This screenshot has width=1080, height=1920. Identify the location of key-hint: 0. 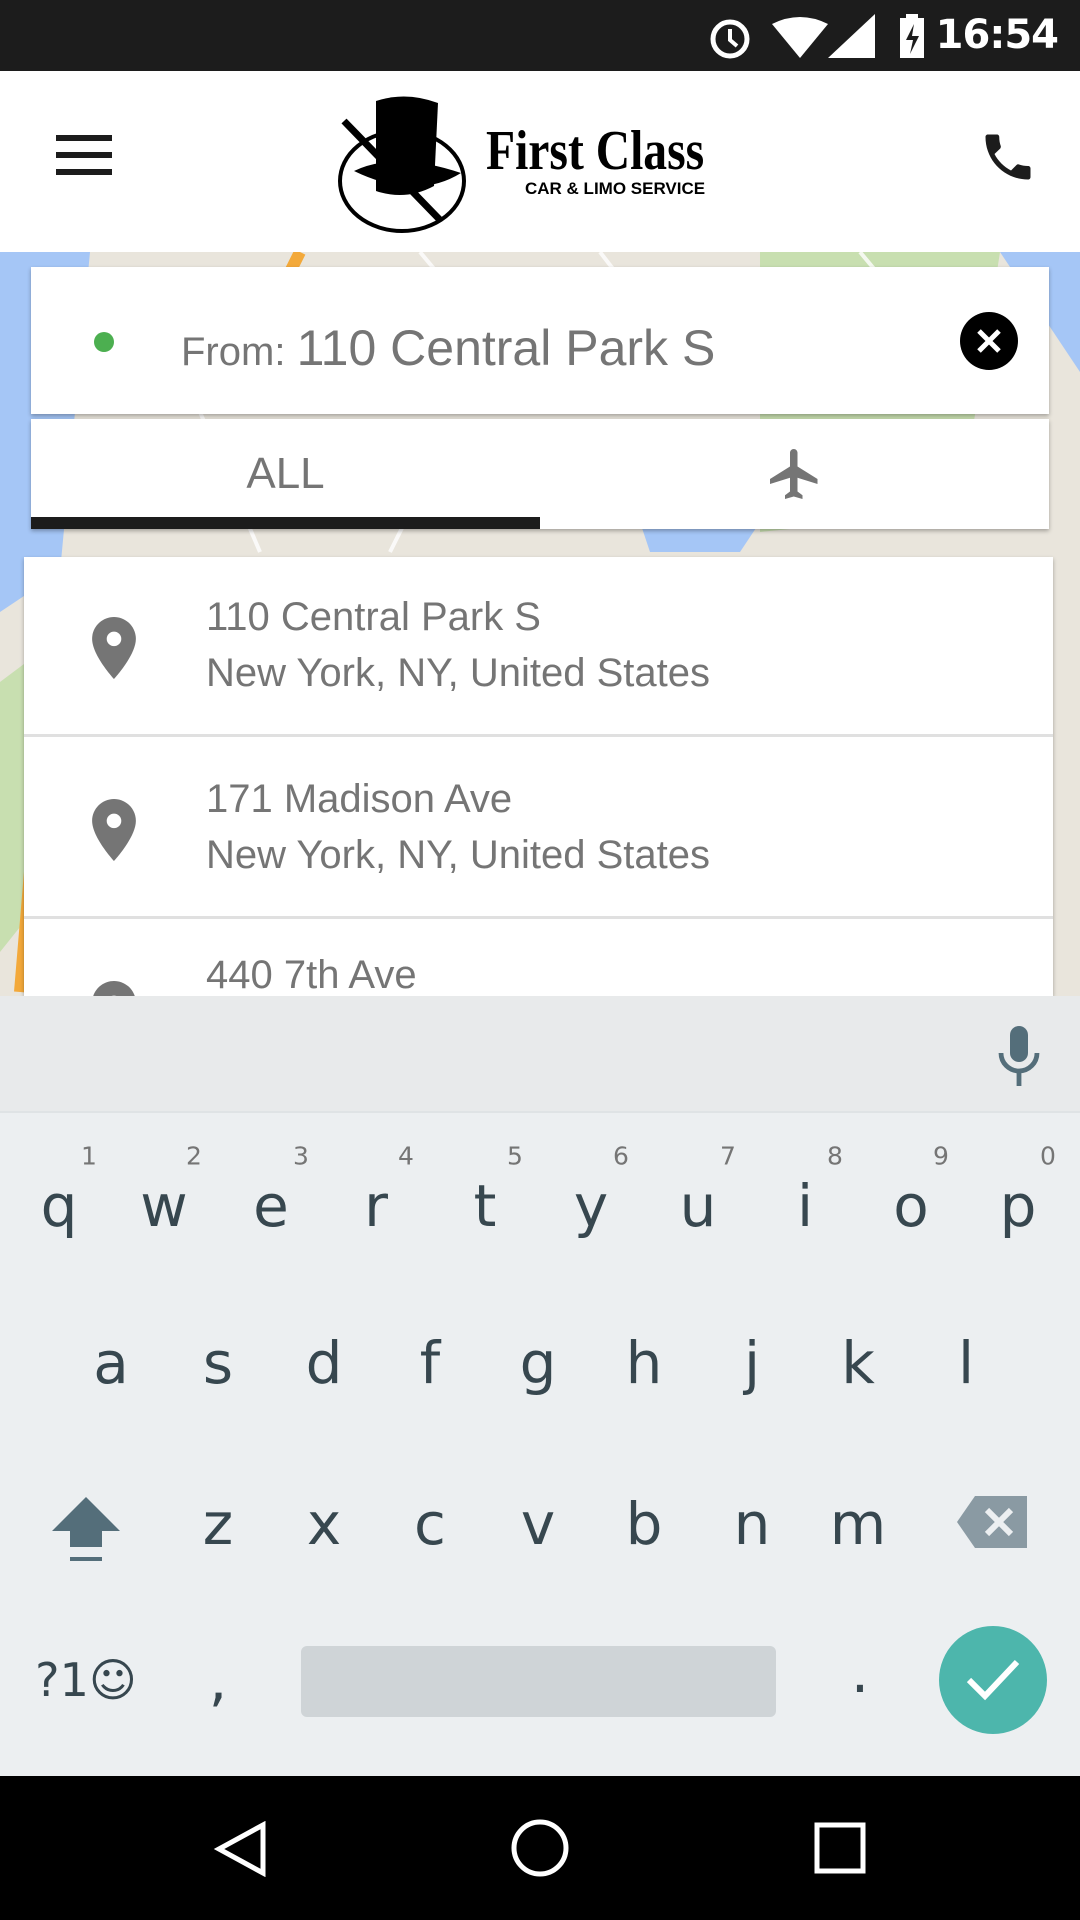
(1048, 1156).